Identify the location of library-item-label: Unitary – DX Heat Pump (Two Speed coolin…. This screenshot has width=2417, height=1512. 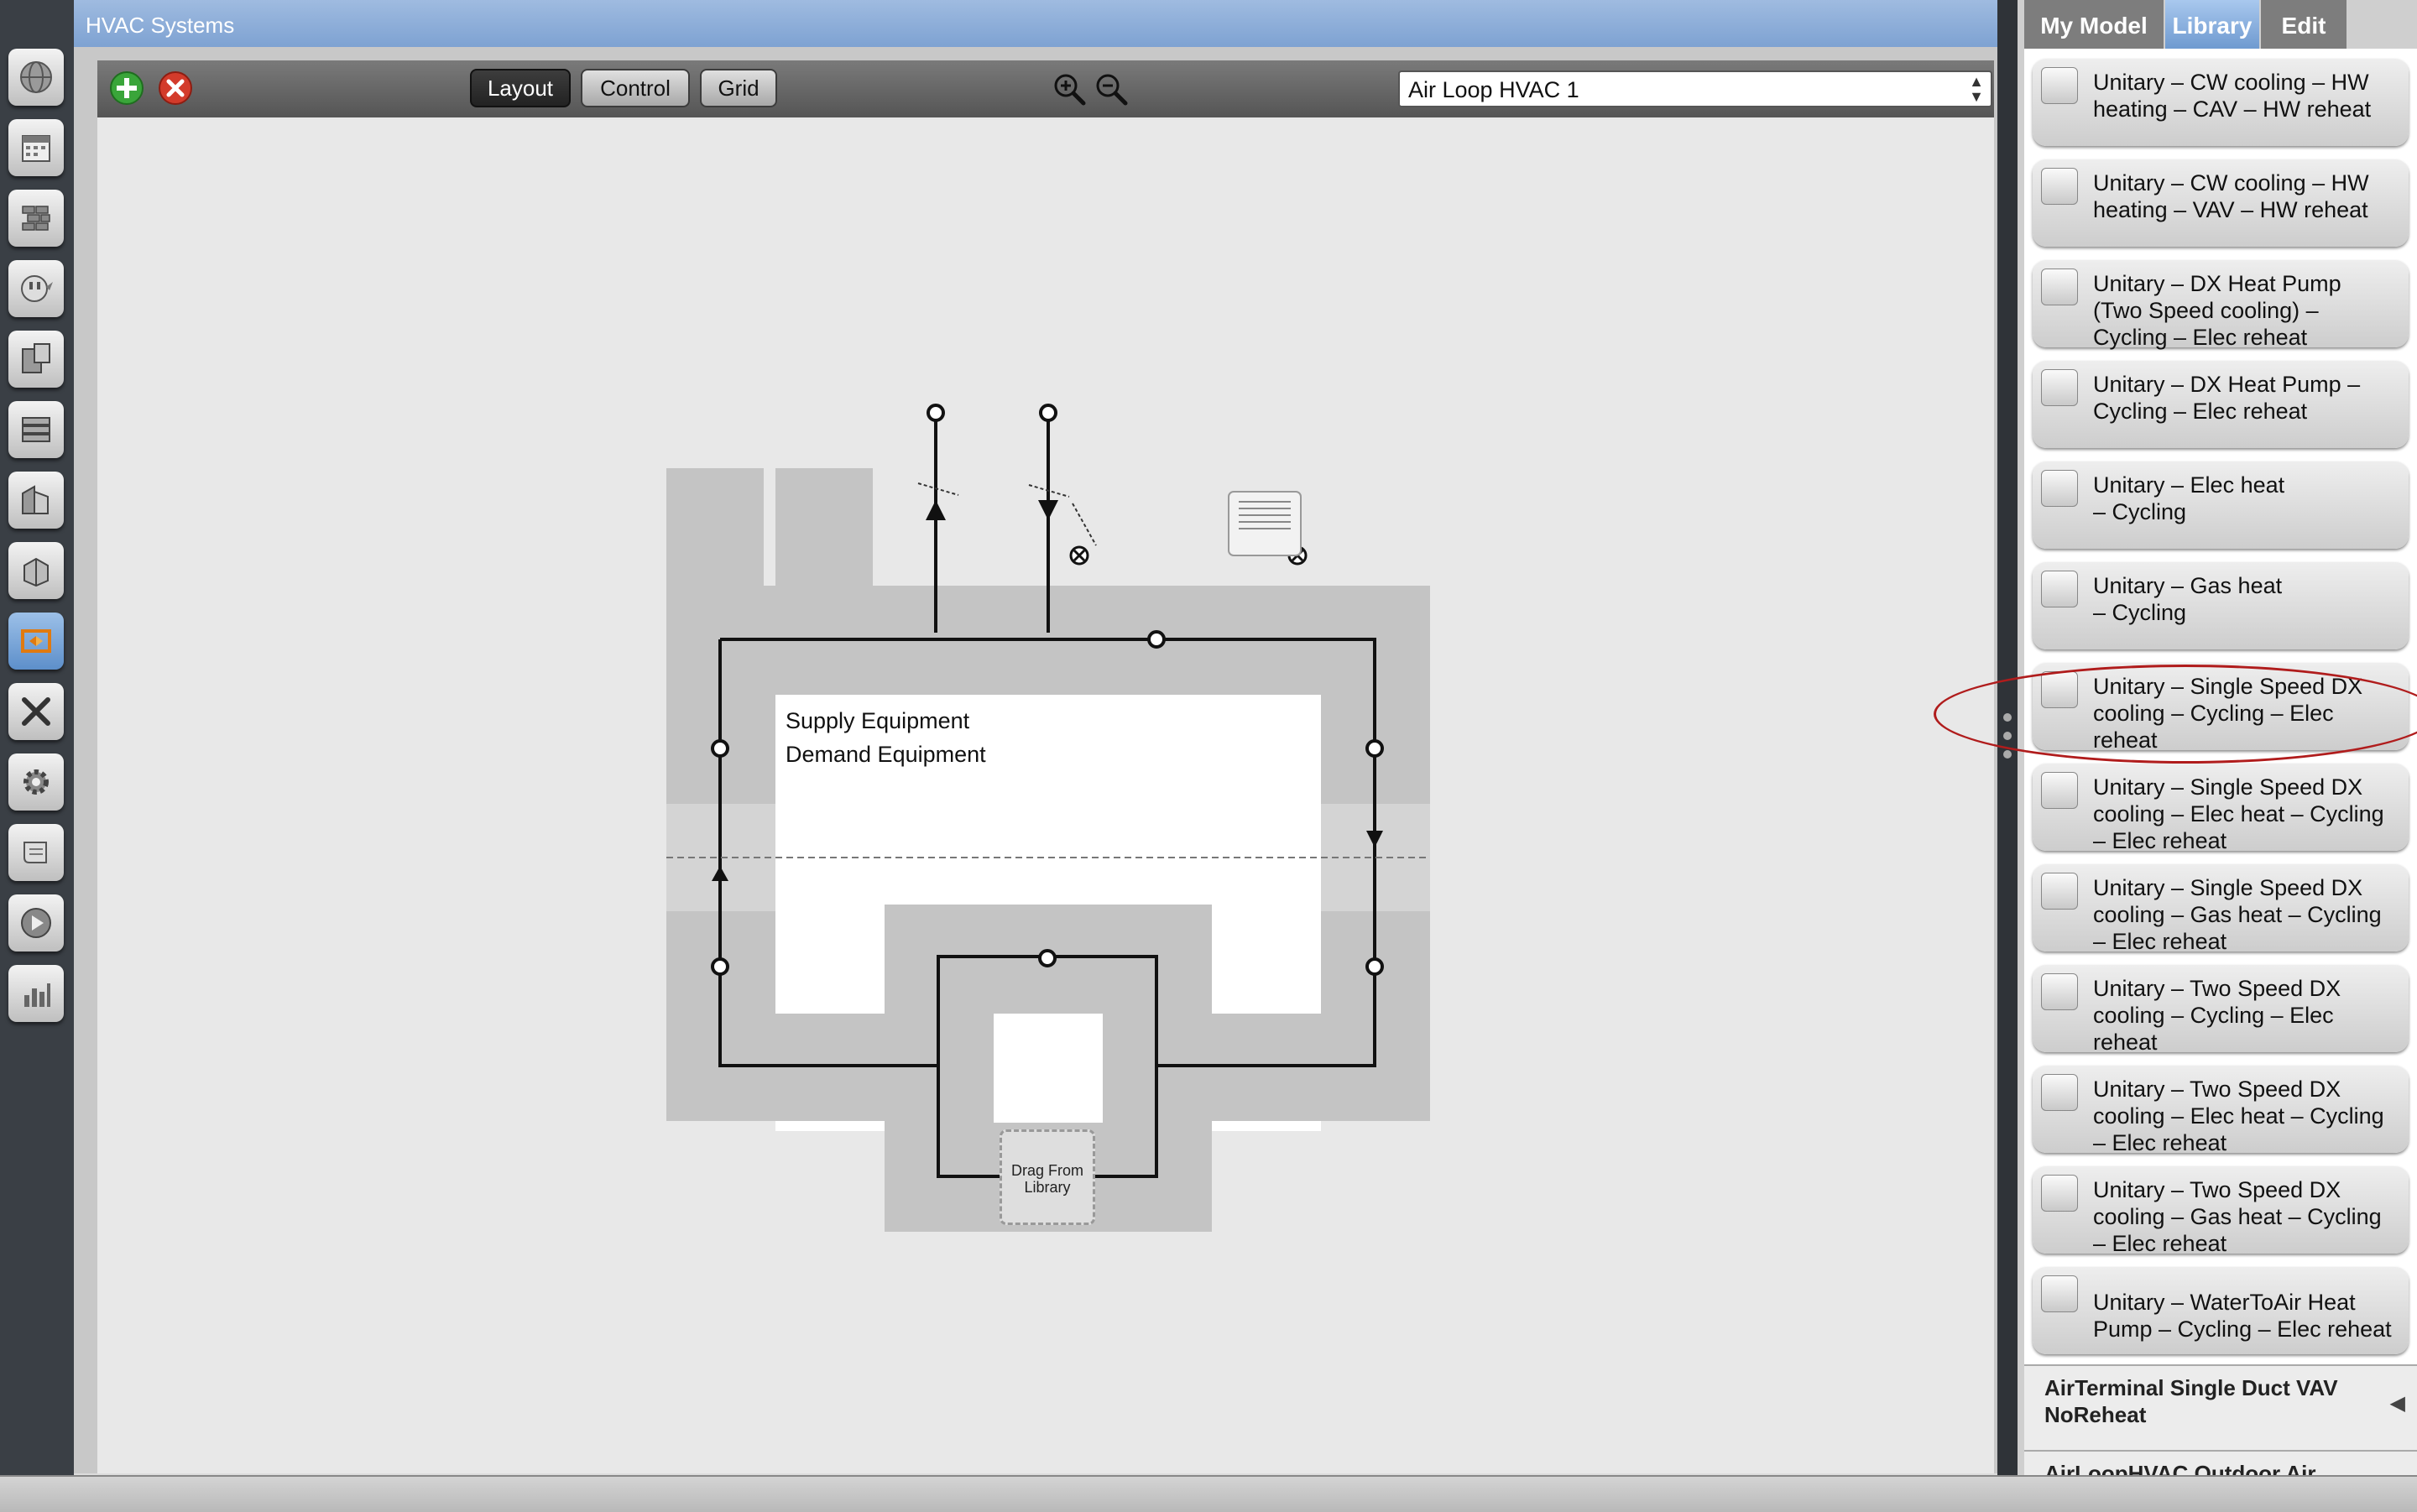
(2217, 310).